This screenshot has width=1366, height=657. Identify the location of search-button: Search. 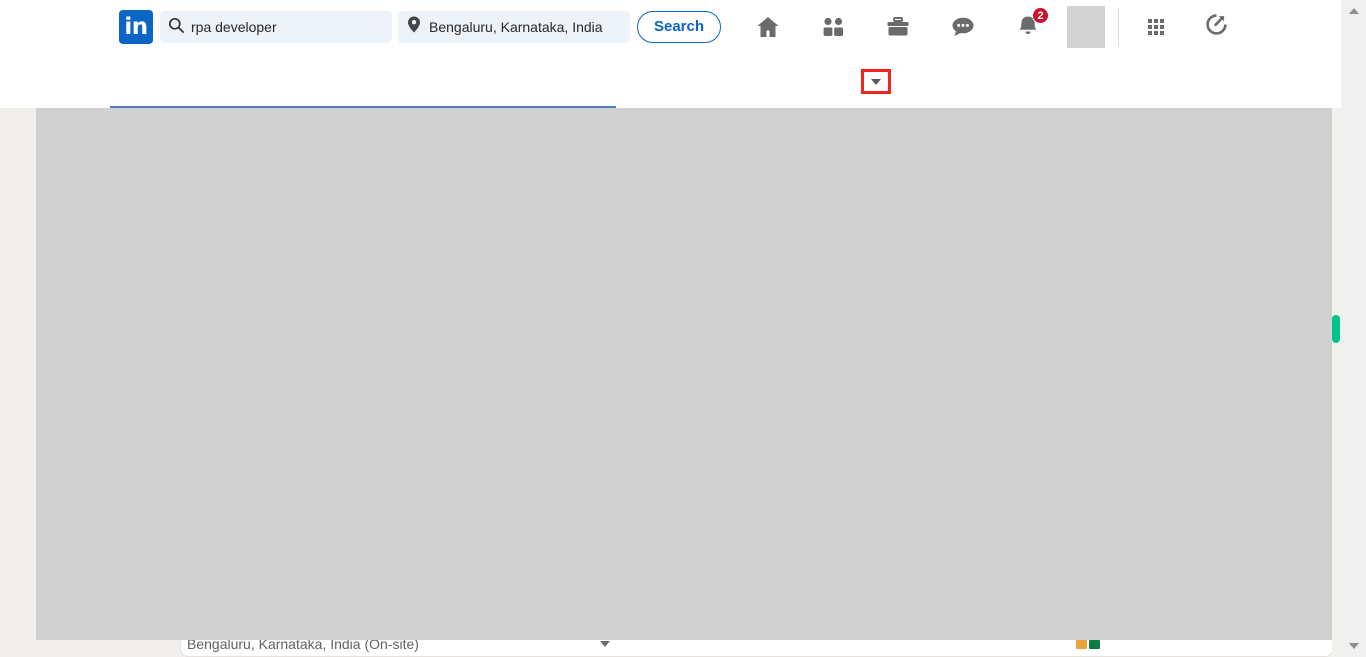
(679, 27).